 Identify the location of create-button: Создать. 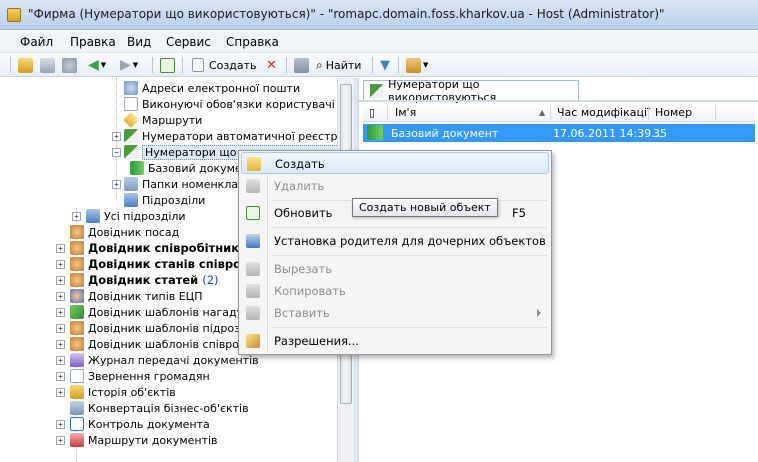
(224, 65).